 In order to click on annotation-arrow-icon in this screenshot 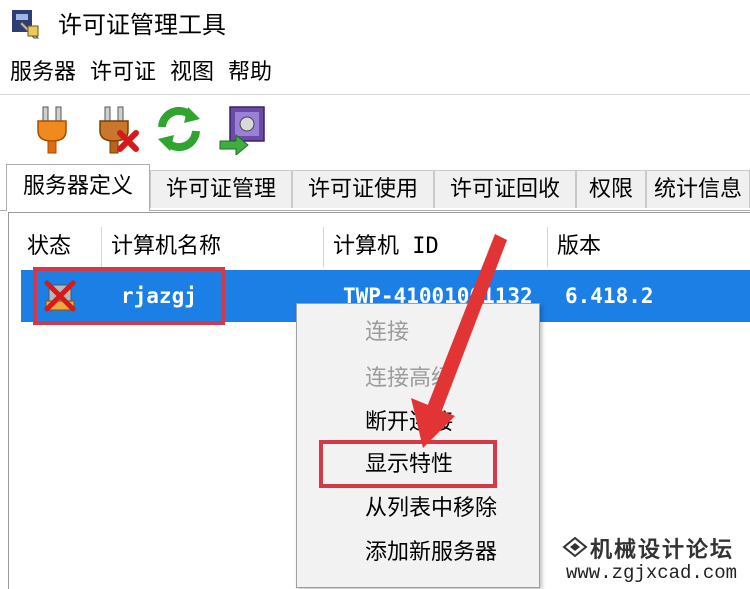, I will do `click(459, 341)`.